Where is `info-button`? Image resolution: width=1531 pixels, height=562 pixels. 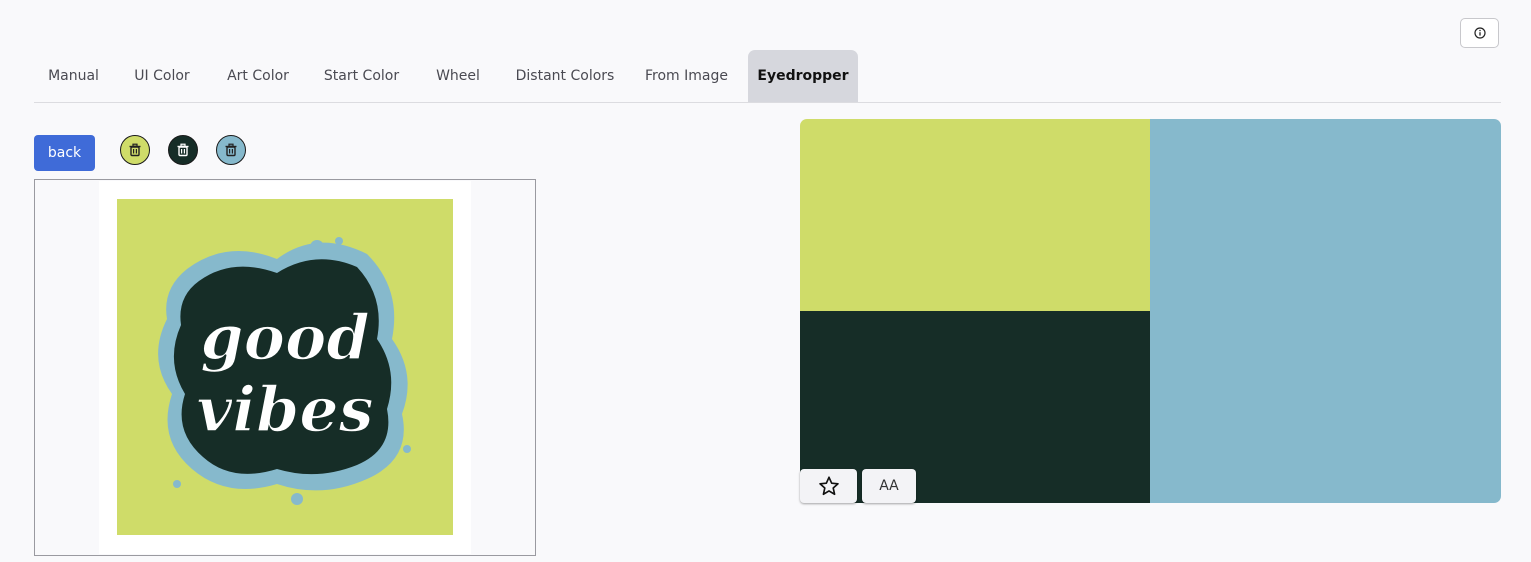
info-button is located at coordinates (1479, 33).